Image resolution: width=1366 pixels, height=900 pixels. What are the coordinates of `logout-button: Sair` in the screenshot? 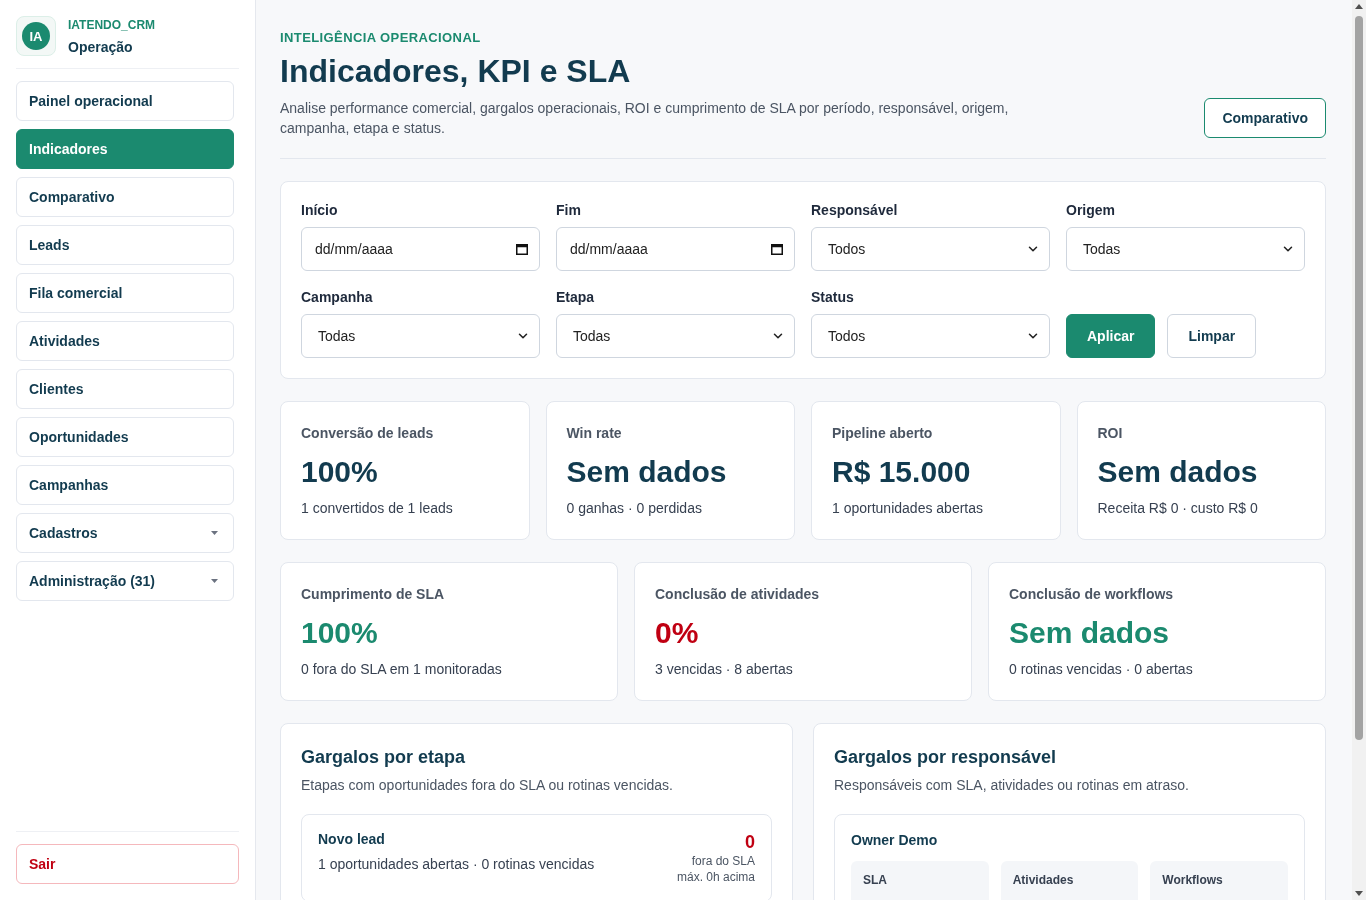 It's located at (127, 864).